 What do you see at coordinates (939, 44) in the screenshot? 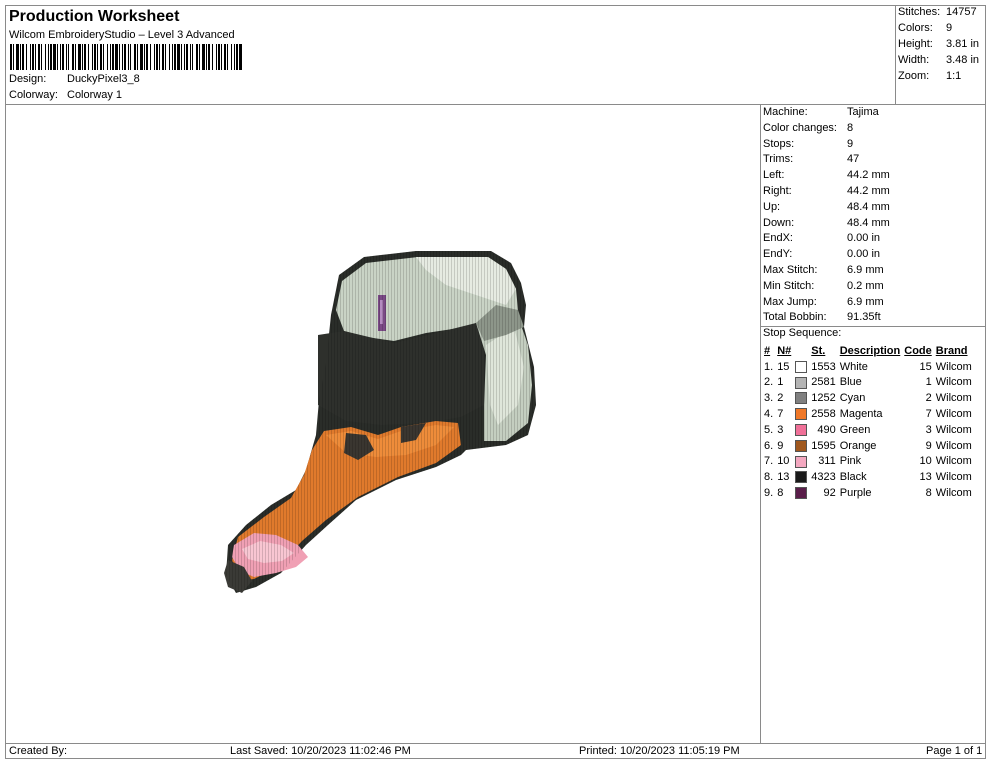
I see `stat-height: Height: 3.81 in` at bounding box center [939, 44].